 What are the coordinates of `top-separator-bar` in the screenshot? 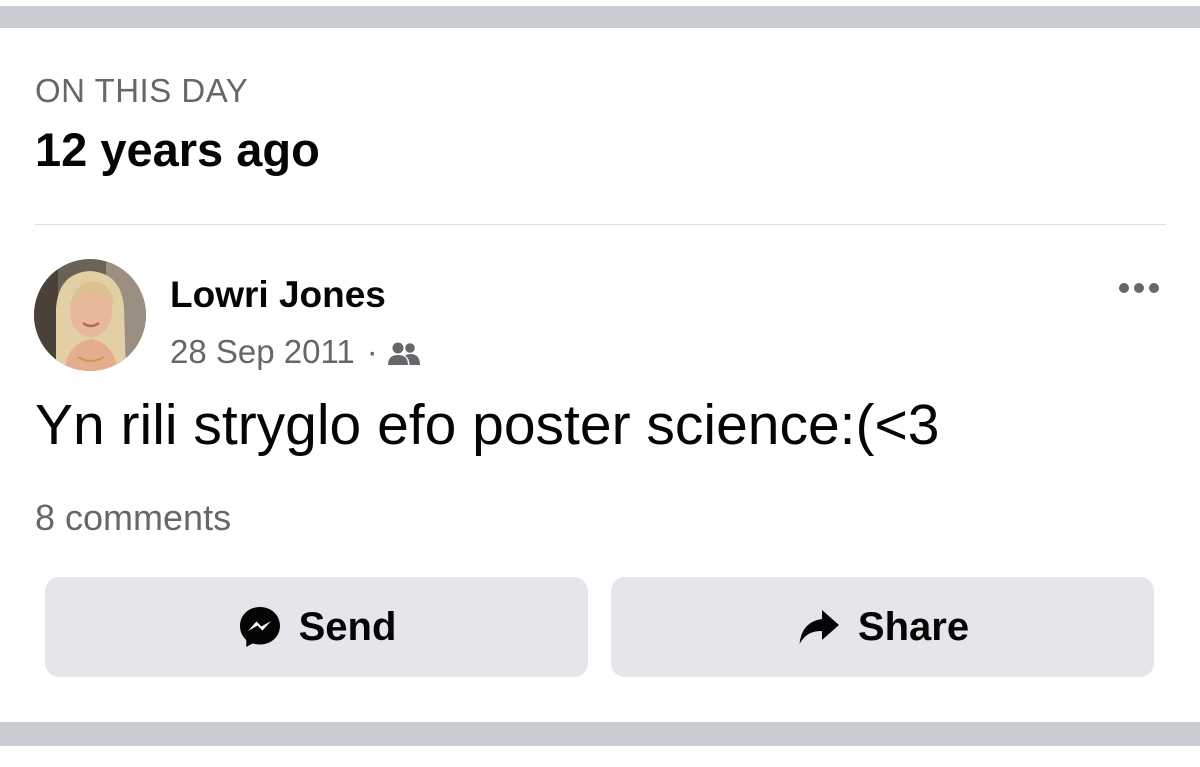 It's located at (600, 17).